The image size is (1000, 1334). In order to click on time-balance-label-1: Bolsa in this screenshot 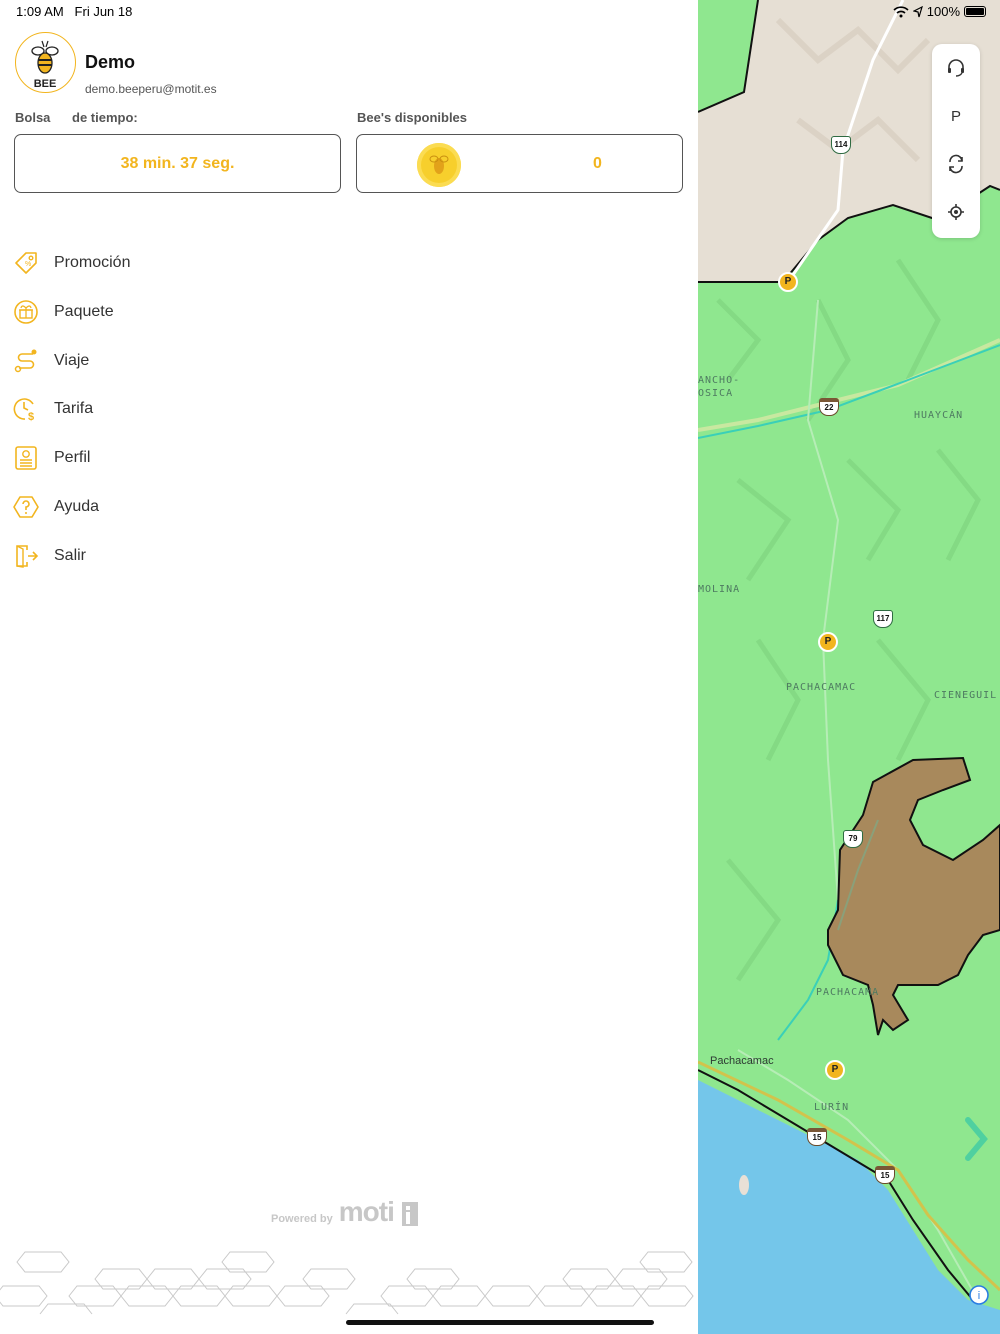, I will do `click(33, 117)`.